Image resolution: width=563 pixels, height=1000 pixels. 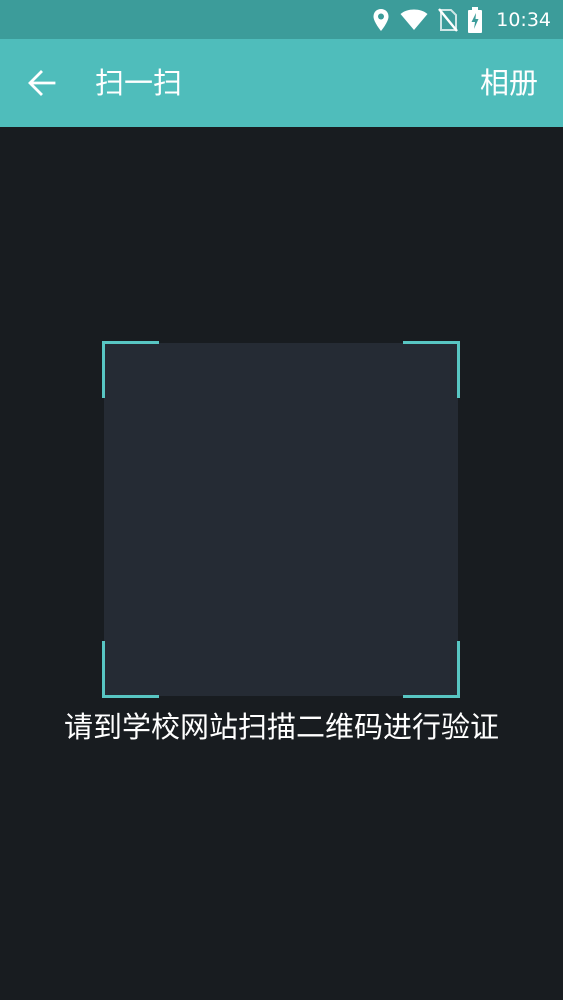 I want to click on battery-charging-icon, so click(x=475, y=19).